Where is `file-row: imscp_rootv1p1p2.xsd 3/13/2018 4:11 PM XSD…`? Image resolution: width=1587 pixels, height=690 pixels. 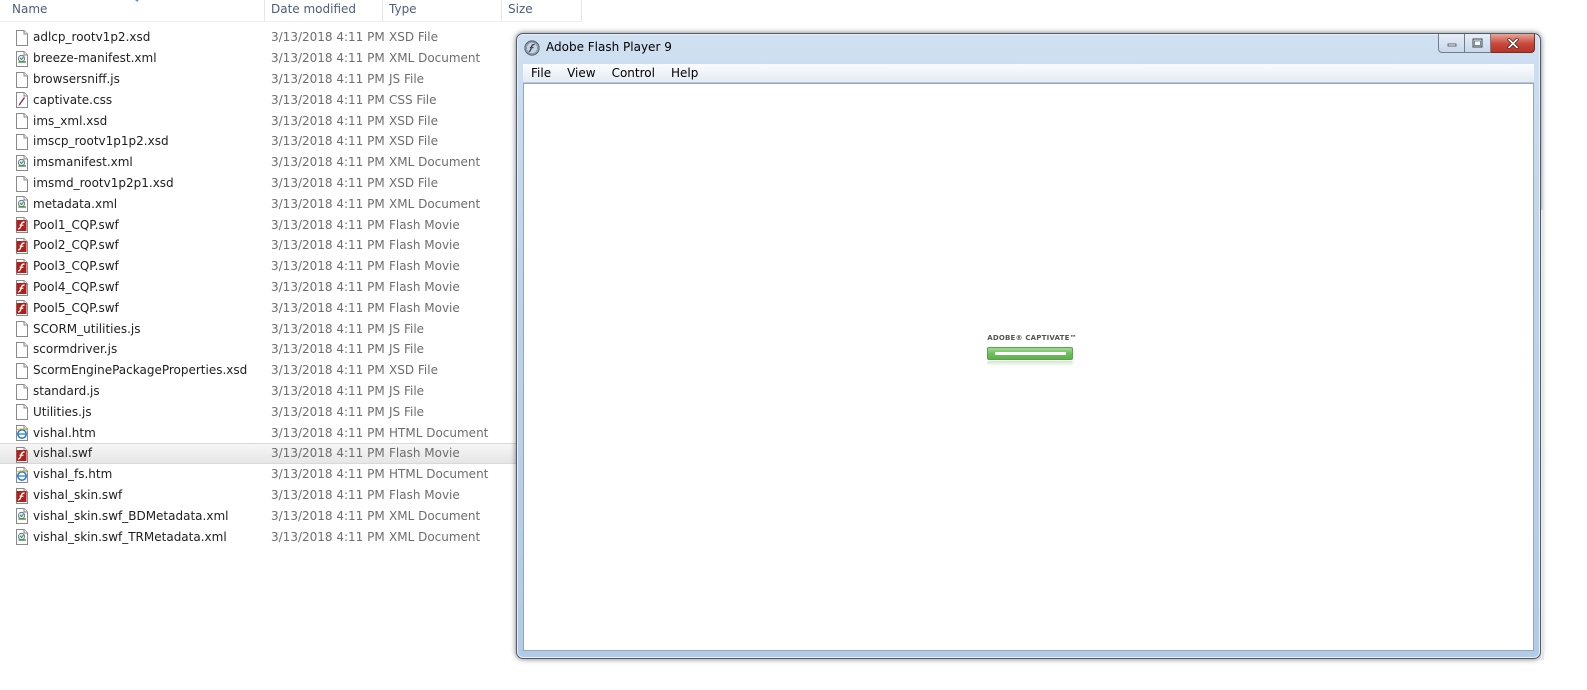 file-row: imscp_rootv1p1p2.xsd 3/13/2018 4:11 PM XSD… is located at coordinates (291, 141).